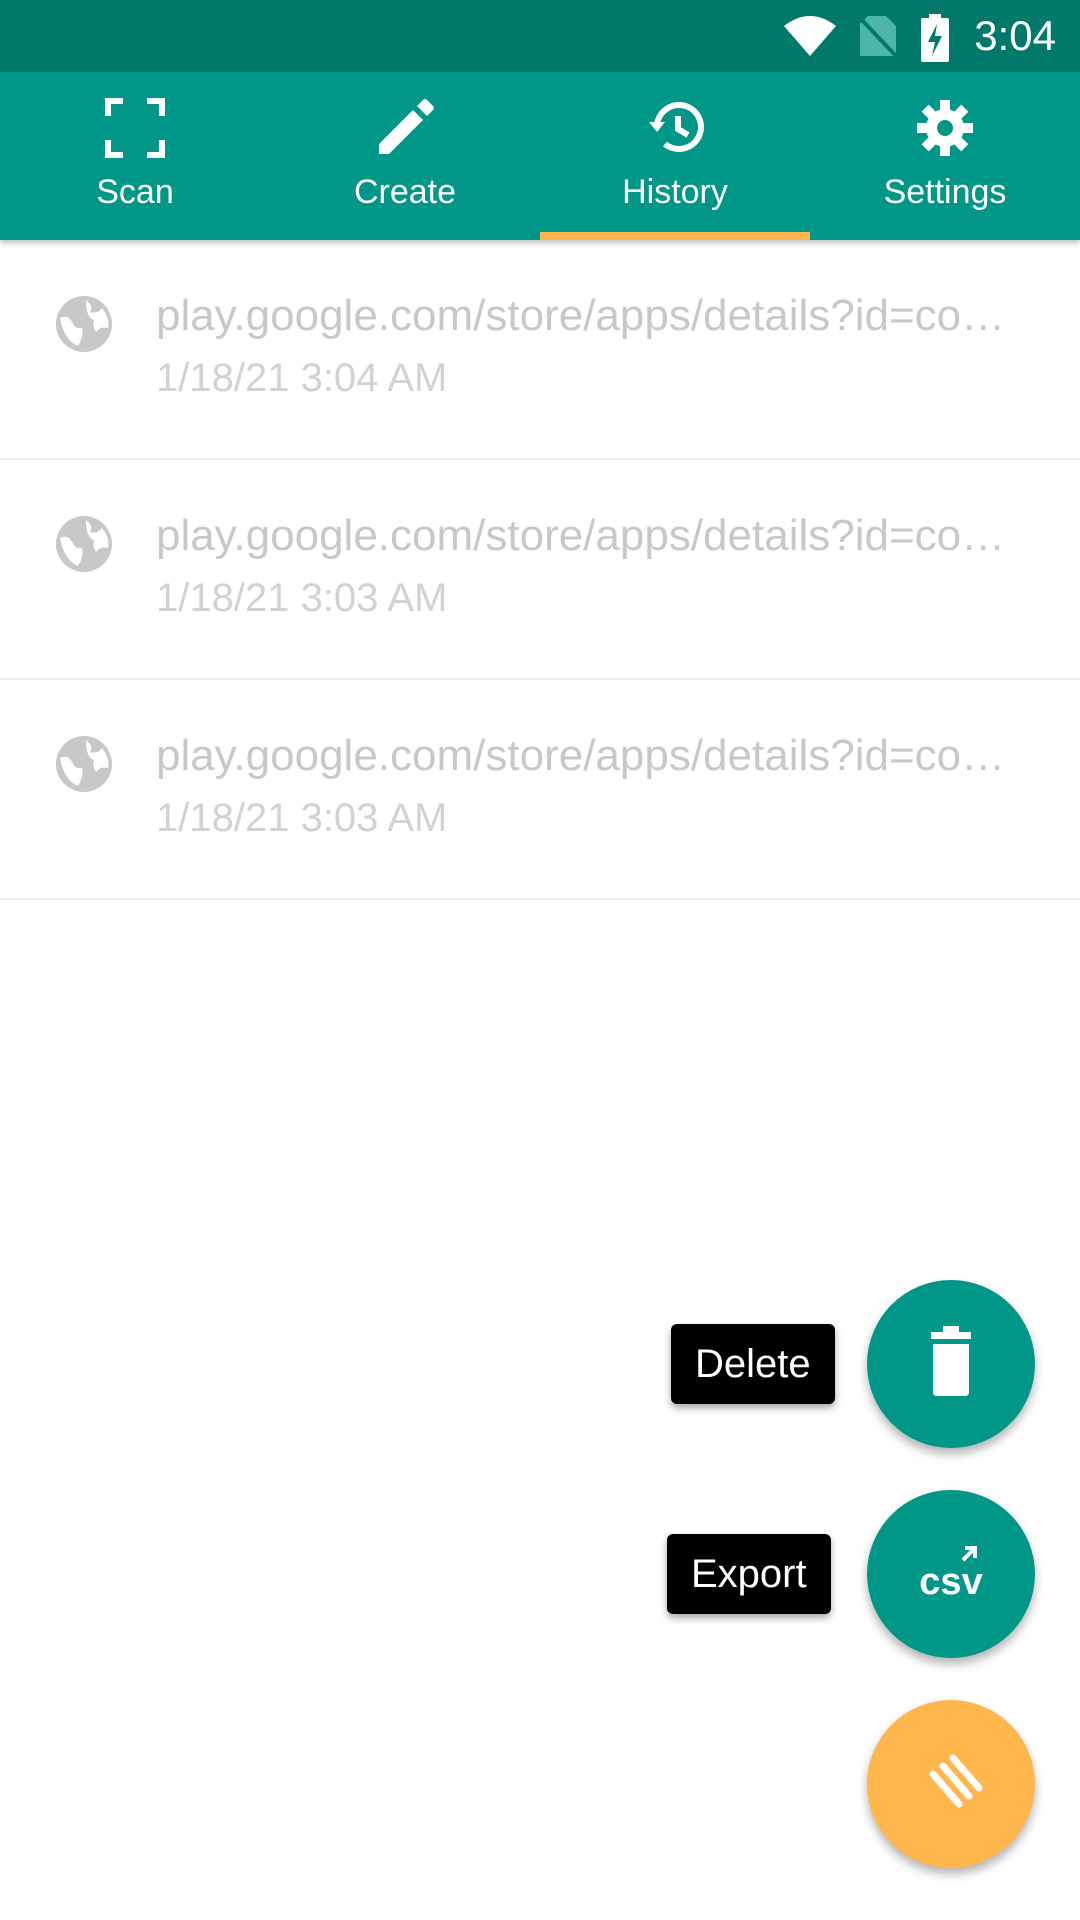 This screenshot has width=1080, height=1920. I want to click on gear-icon, so click(945, 128).